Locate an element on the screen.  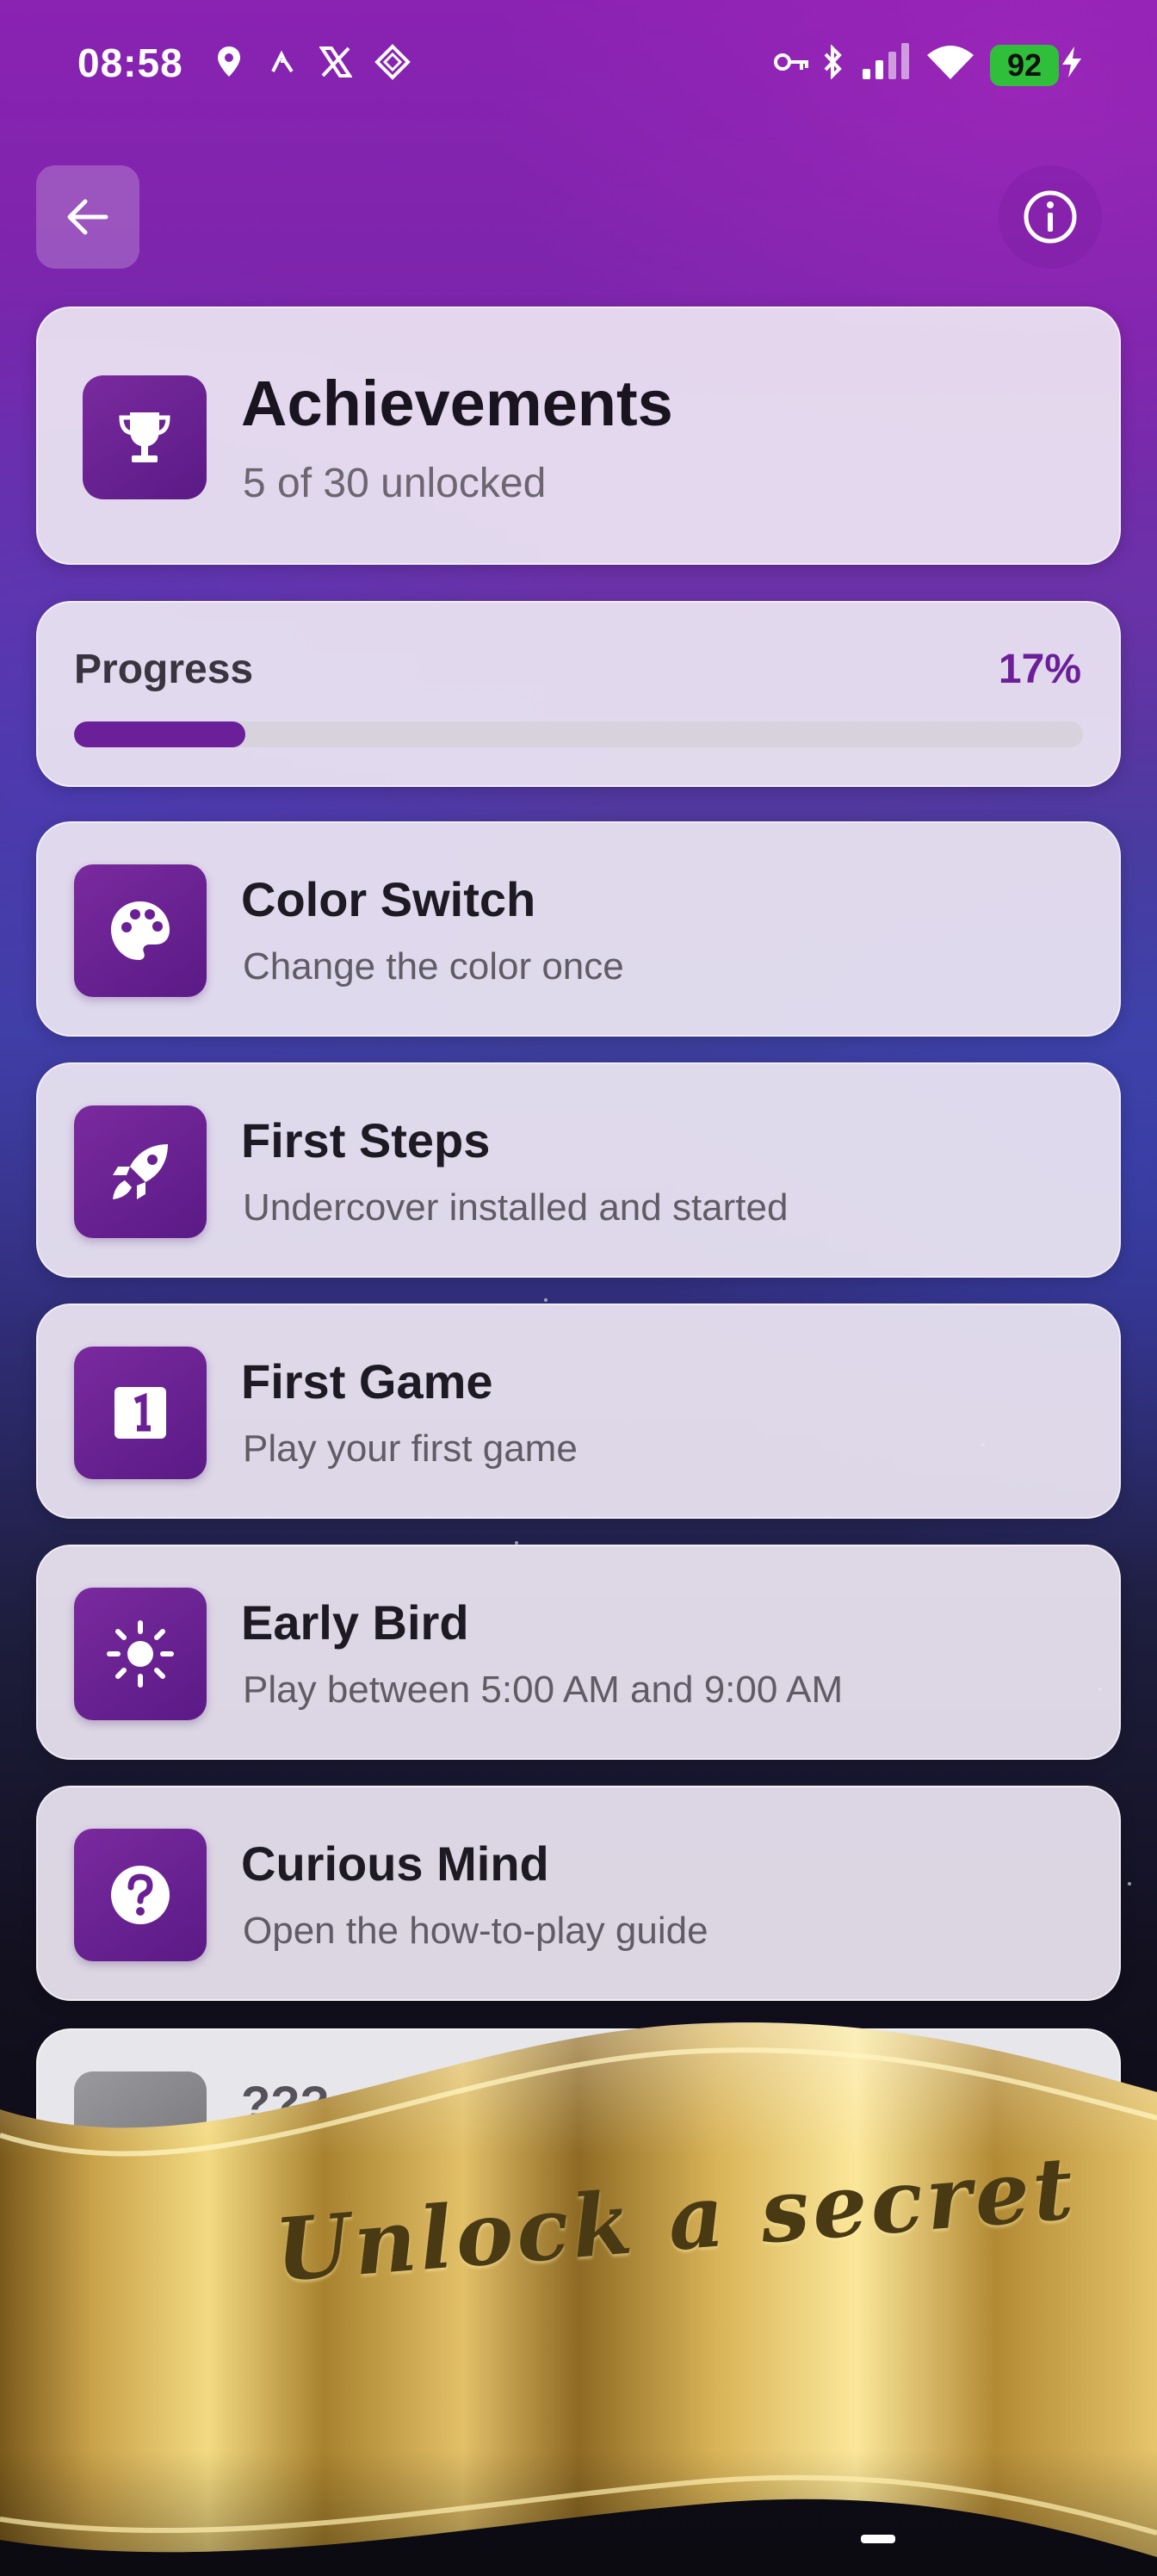
progress-card: Progress 17% is located at coordinates (579, 694).